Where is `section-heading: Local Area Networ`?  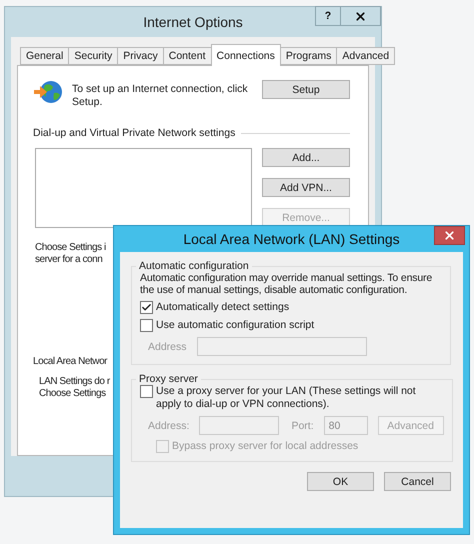 section-heading: Local Area Networ is located at coordinates (70, 362).